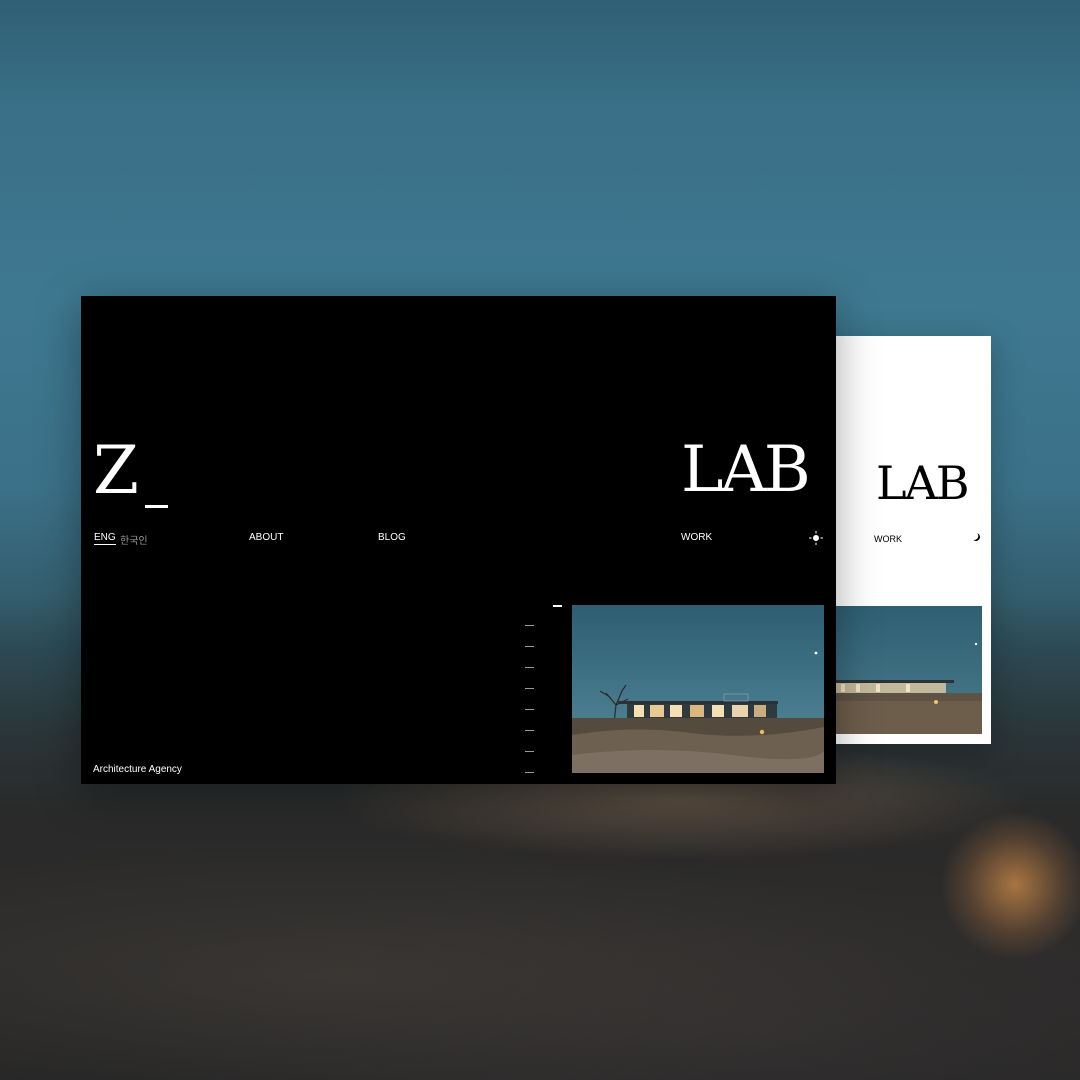 The image size is (1080, 1080). What do you see at coordinates (909, 670) in the screenshot?
I see `light-hero-photo` at bounding box center [909, 670].